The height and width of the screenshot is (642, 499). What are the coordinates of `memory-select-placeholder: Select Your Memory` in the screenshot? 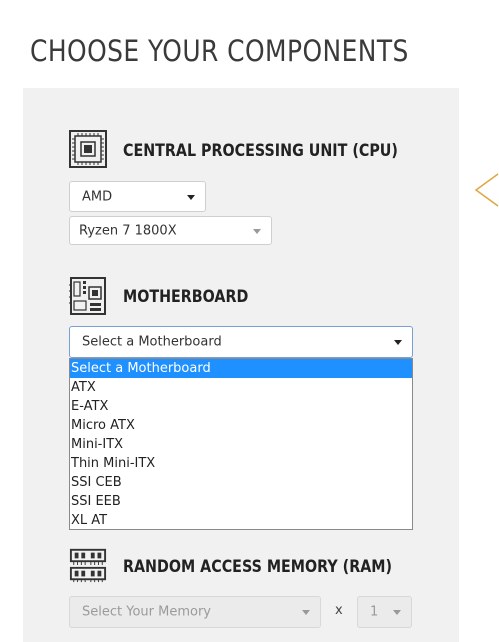 It's located at (146, 612).